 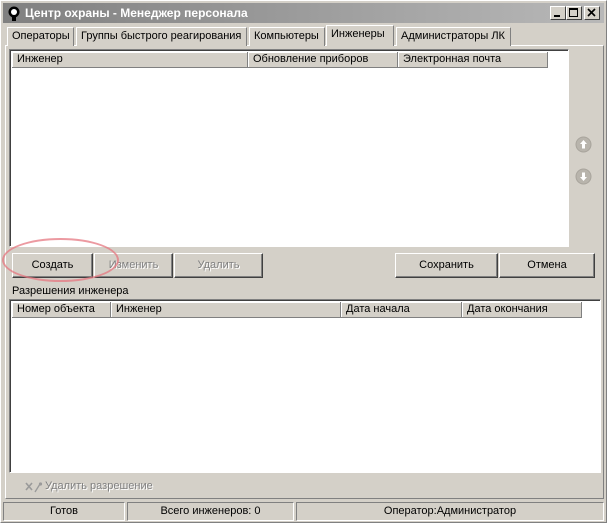 I want to click on minimize-icon, so click(x=557, y=16).